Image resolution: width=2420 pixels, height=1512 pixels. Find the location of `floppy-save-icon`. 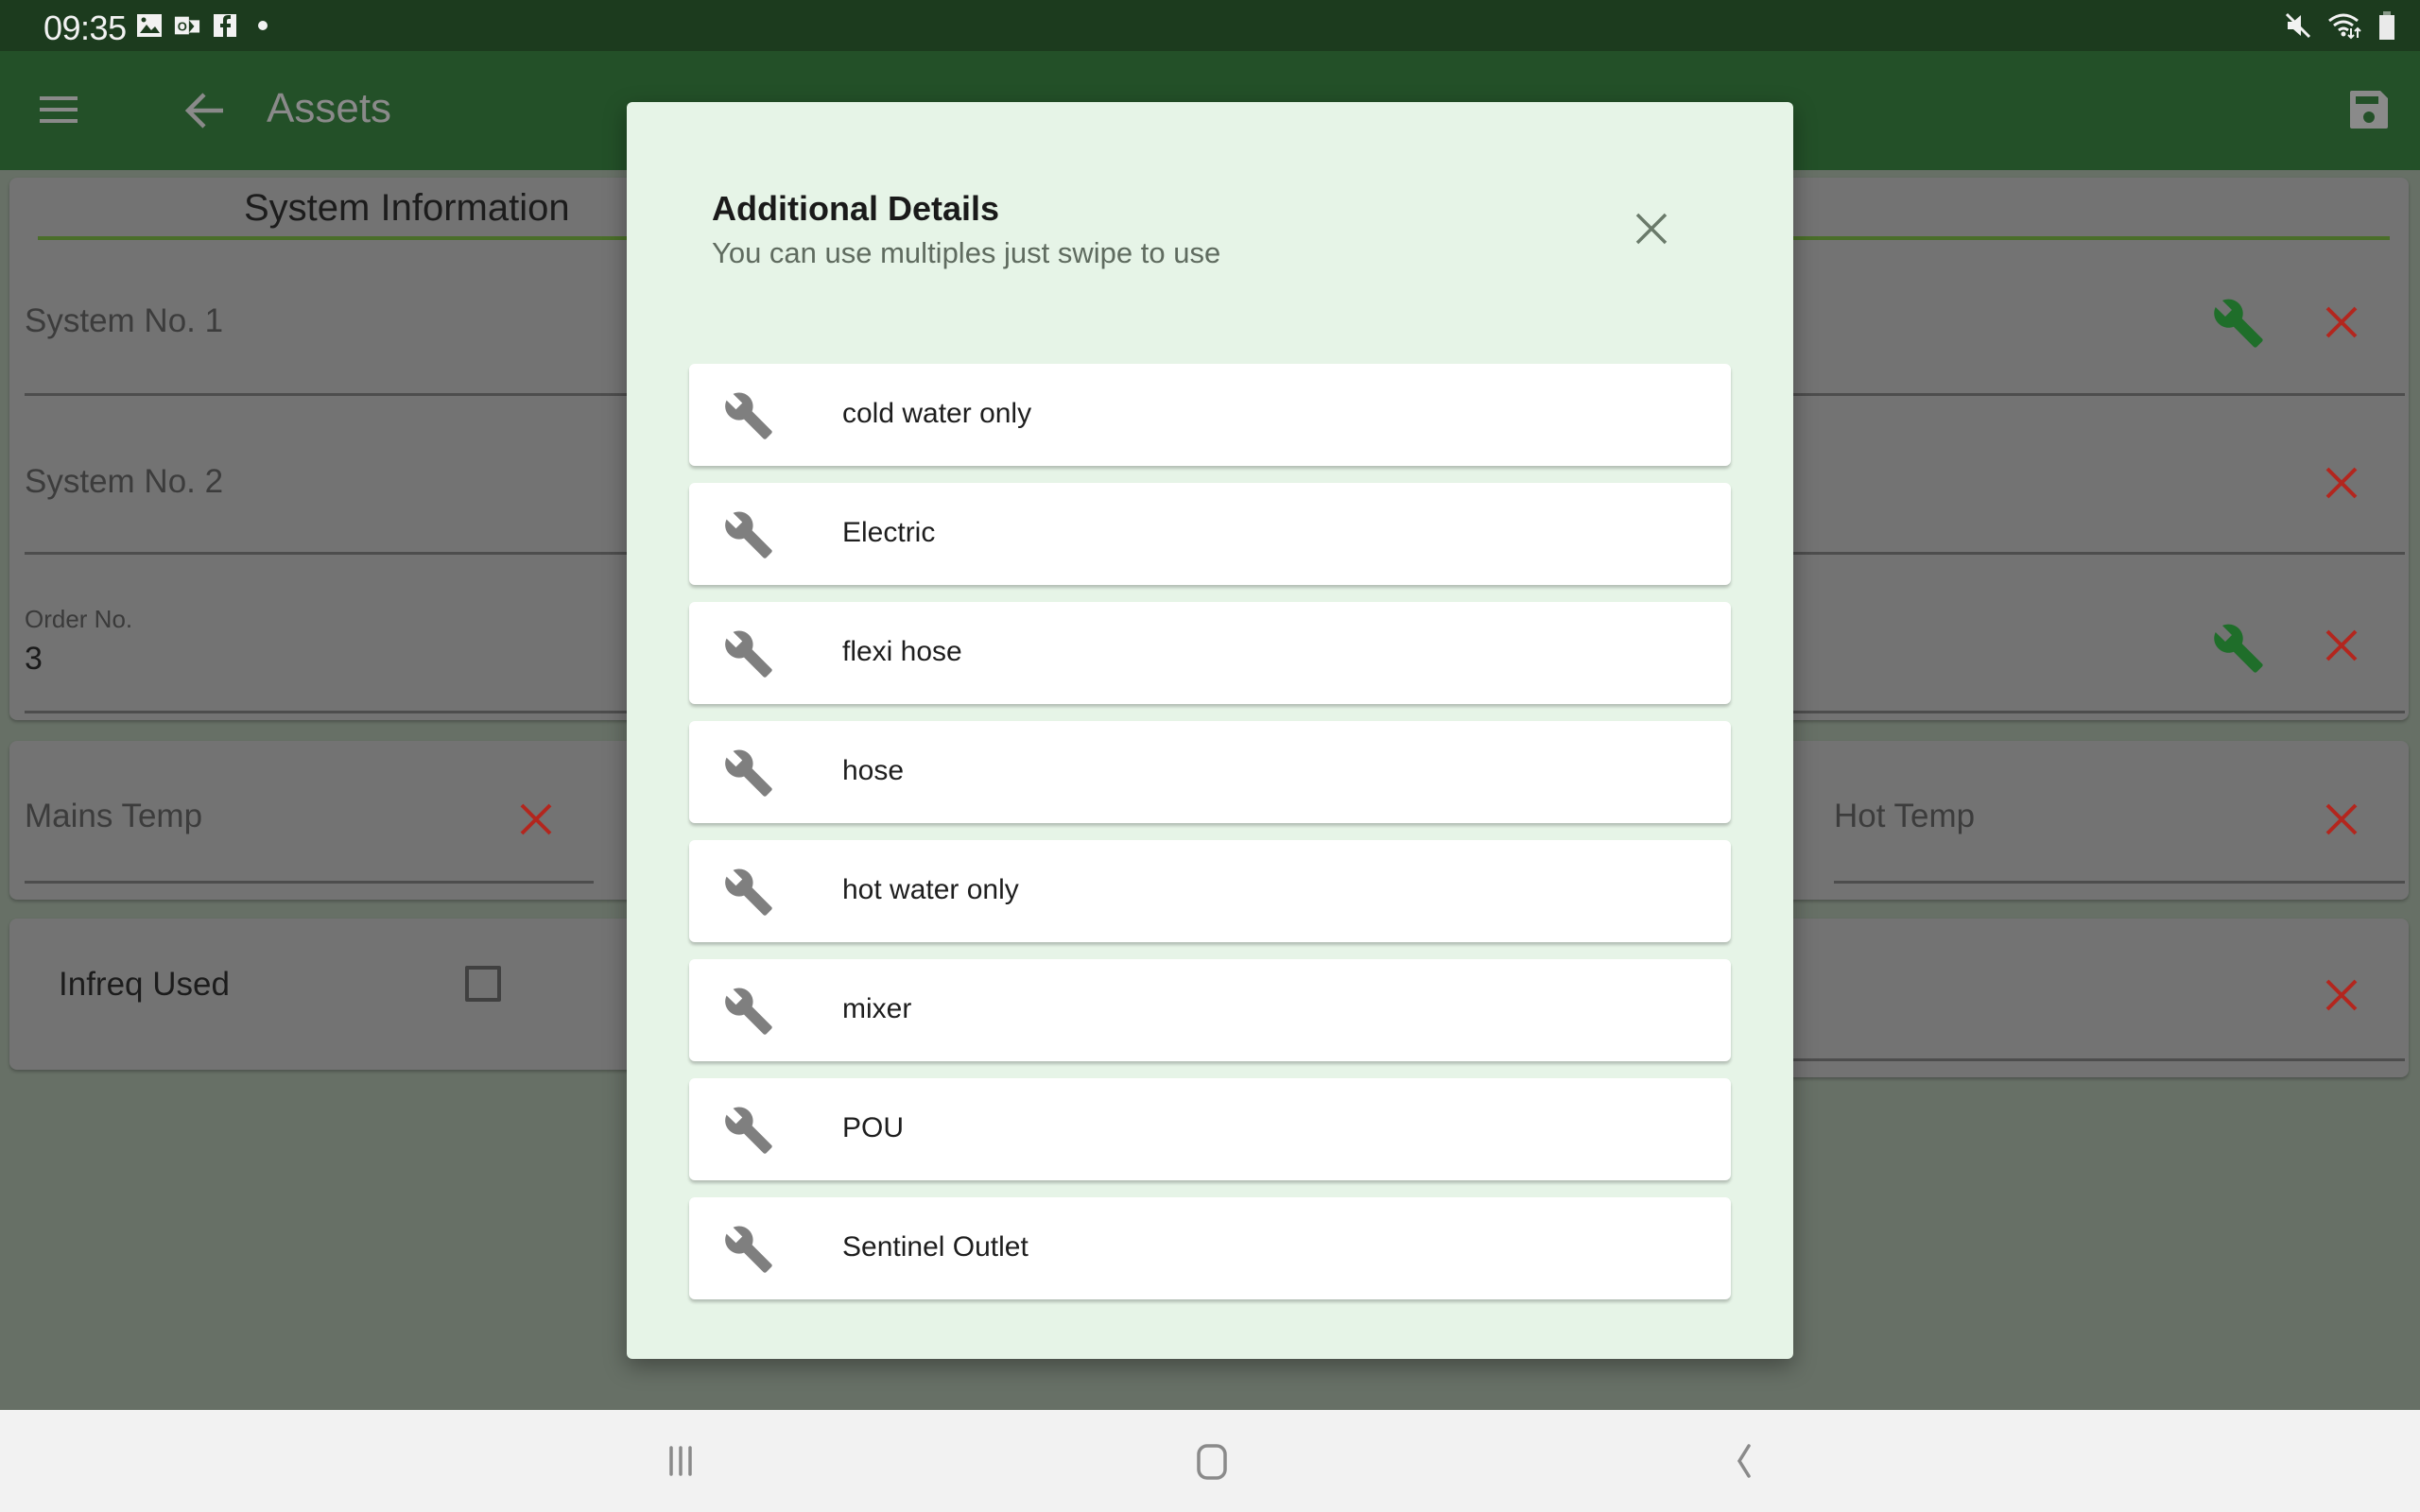

floppy-save-icon is located at coordinates (2369, 109).